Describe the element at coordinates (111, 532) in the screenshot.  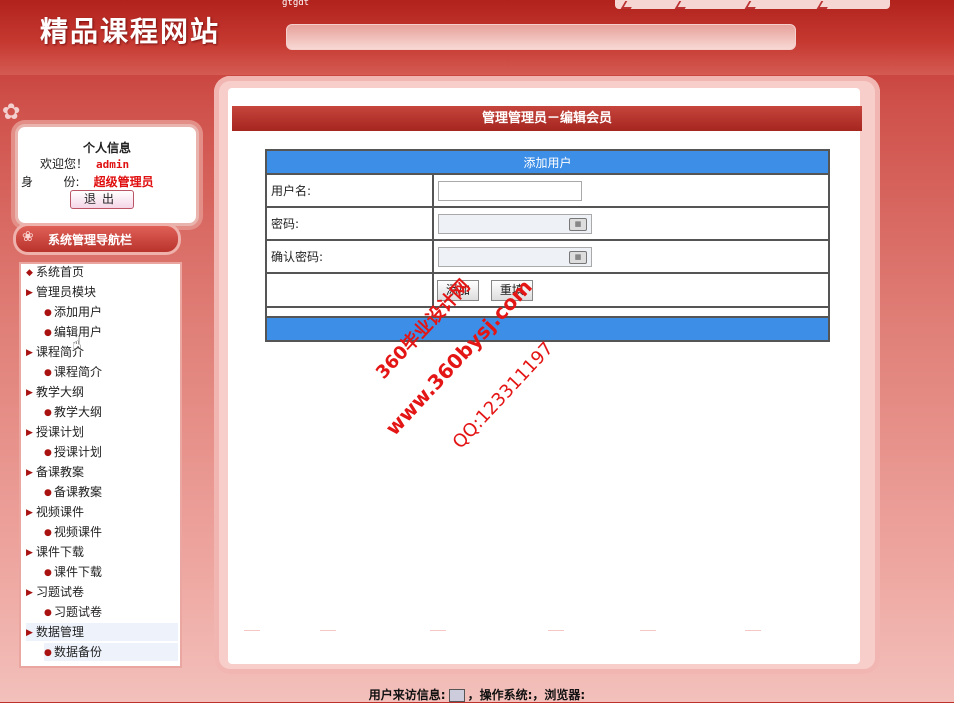
I see `nav-sub-item: ● 视频课件` at that location.